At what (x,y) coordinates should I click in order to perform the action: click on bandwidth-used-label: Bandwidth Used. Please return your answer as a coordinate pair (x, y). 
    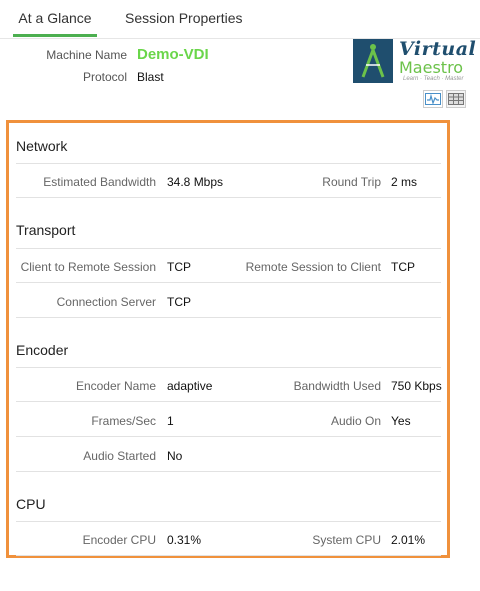
    Looking at the image, I should click on (337, 386).